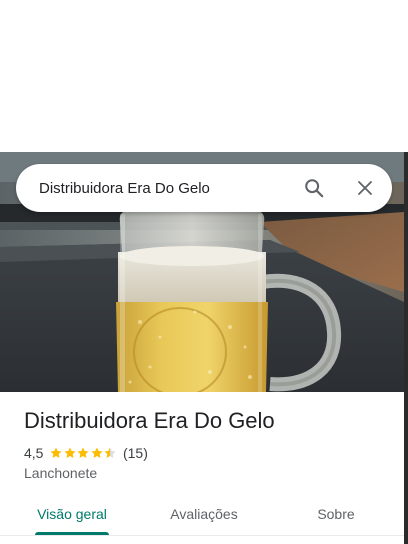 The image size is (408, 544). I want to click on rating-row: 4,5 (15), so click(86, 453).